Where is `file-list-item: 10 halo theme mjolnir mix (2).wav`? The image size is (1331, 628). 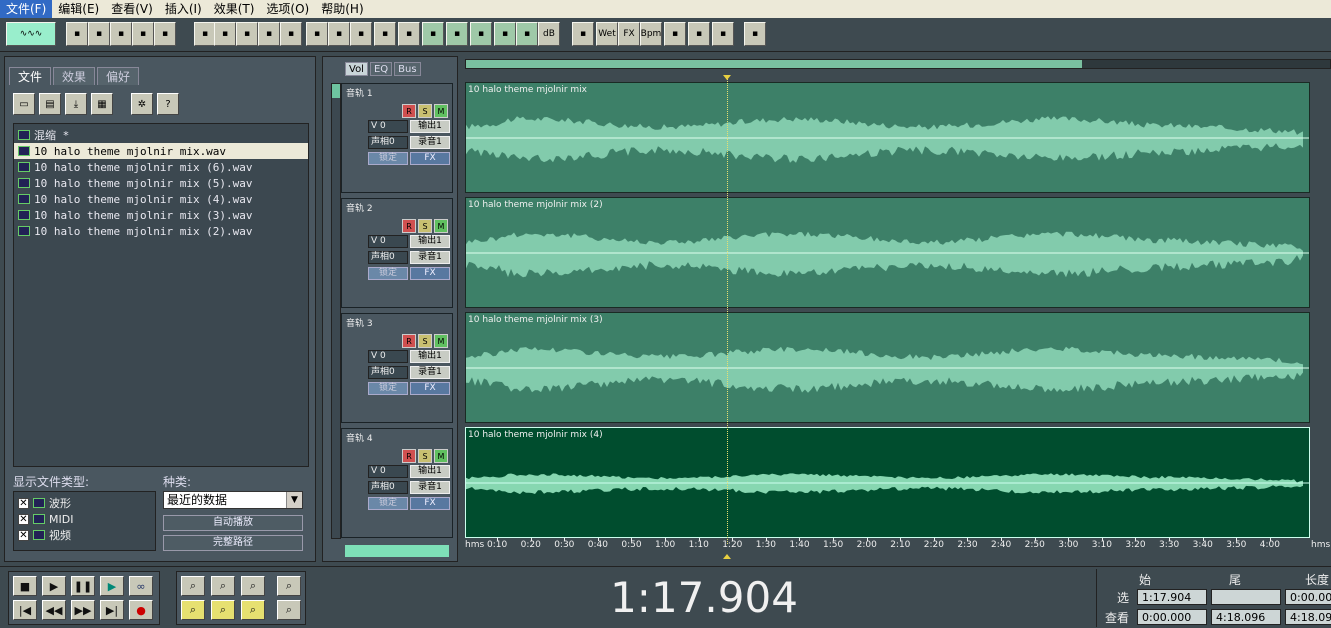 file-list-item: 10 halo theme mjolnir mix (2).wav is located at coordinates (161, 231).